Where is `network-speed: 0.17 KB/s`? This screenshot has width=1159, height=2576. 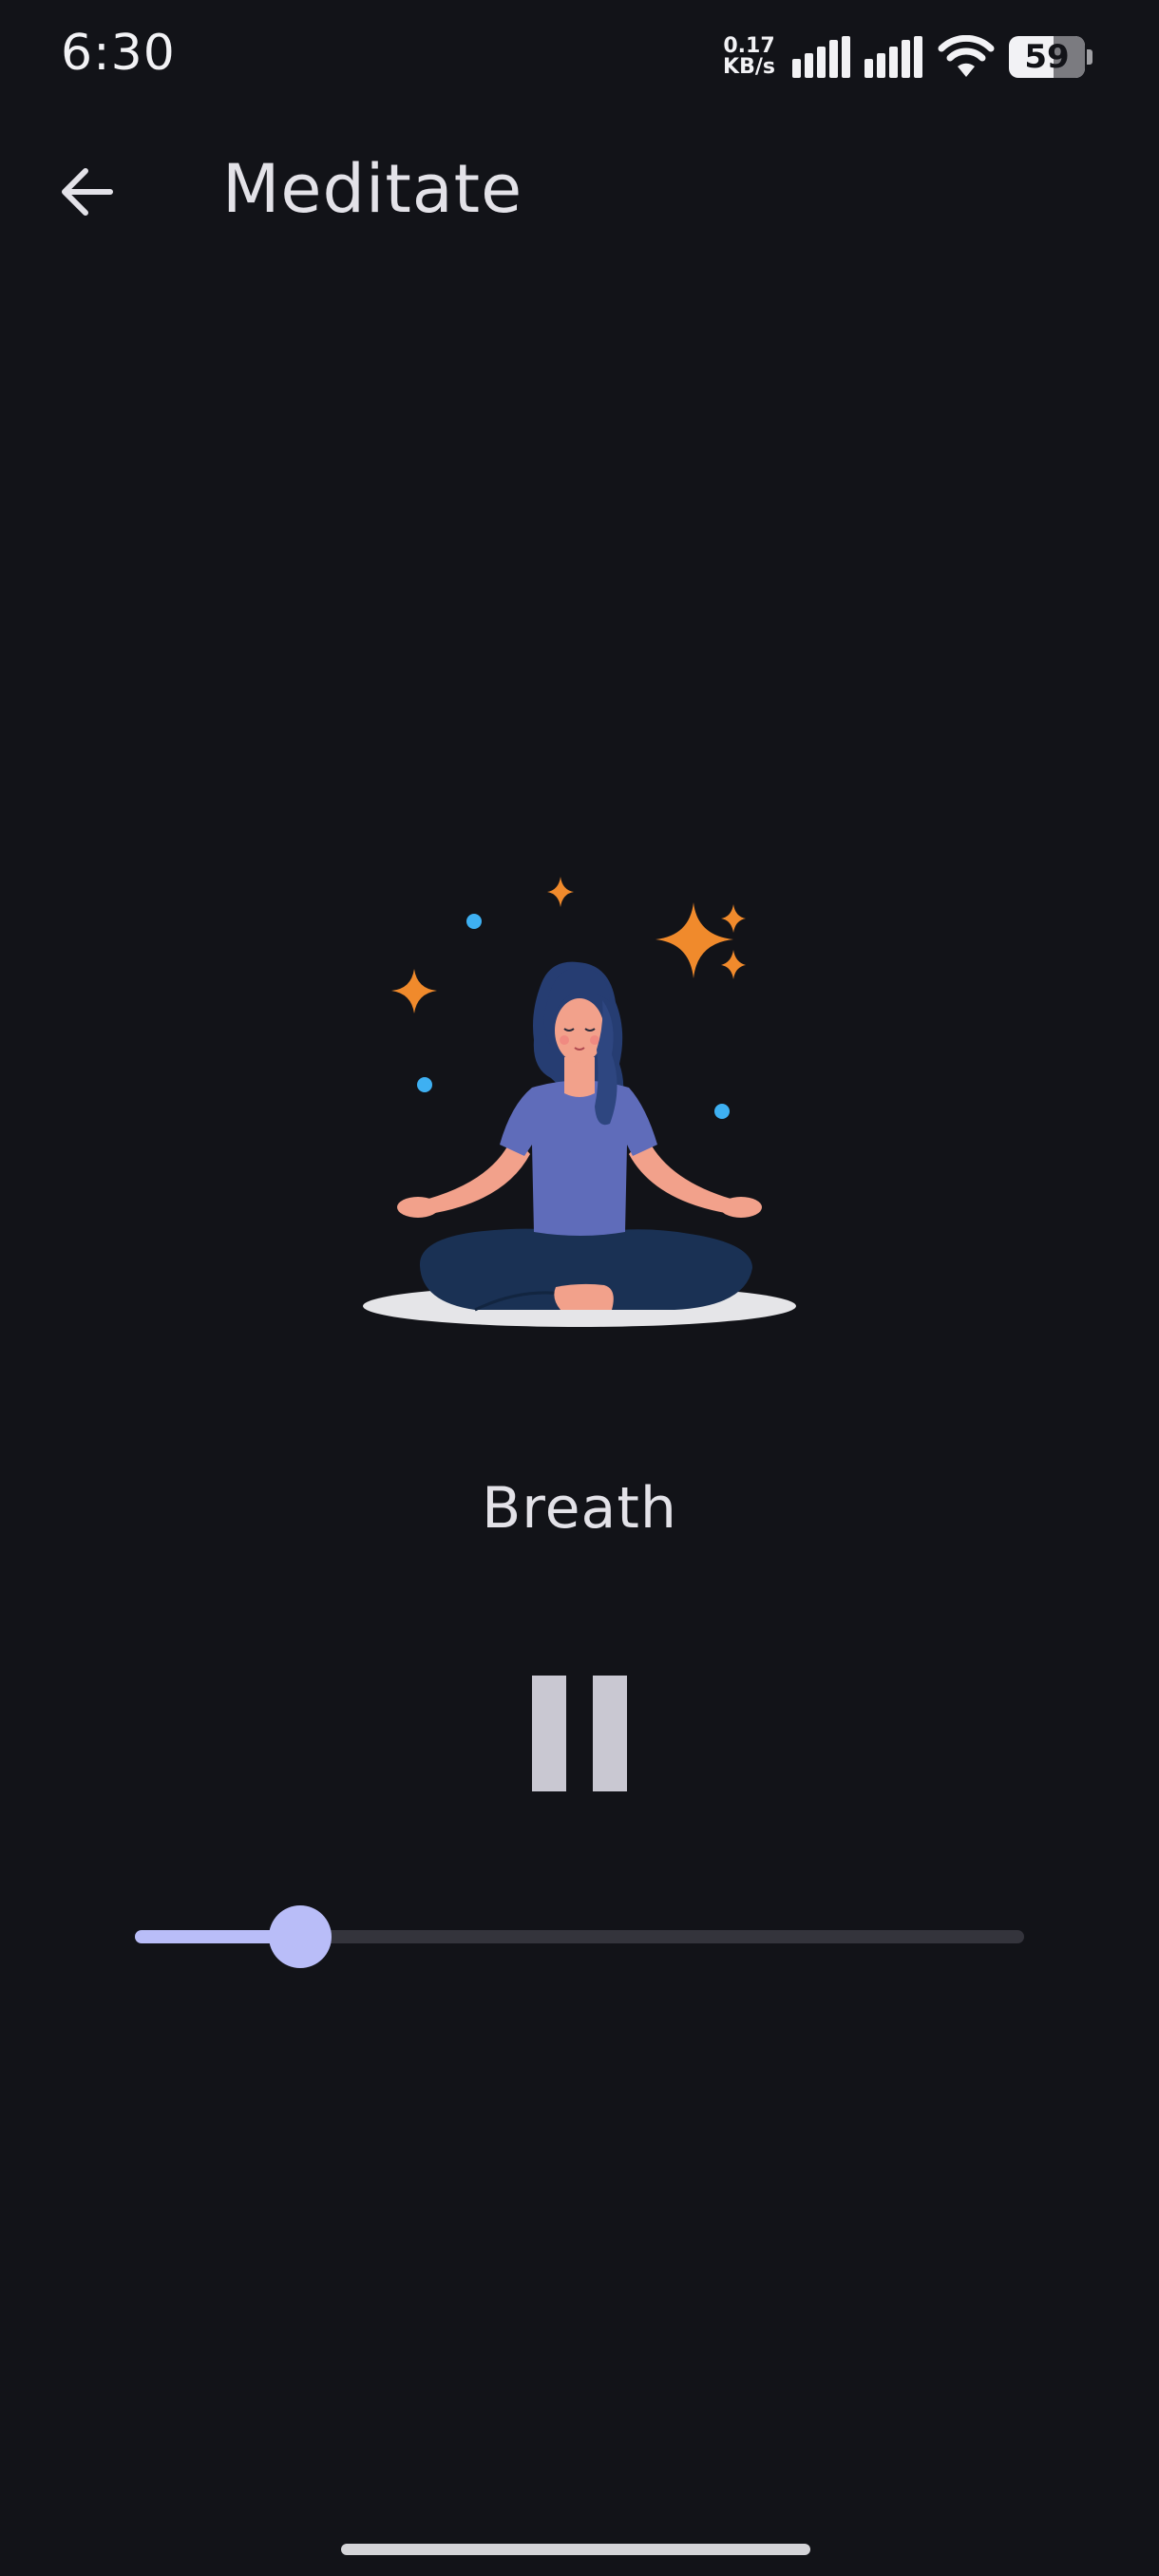
network-speed: 0.17 KB/s is located at coordinates (749, 57).